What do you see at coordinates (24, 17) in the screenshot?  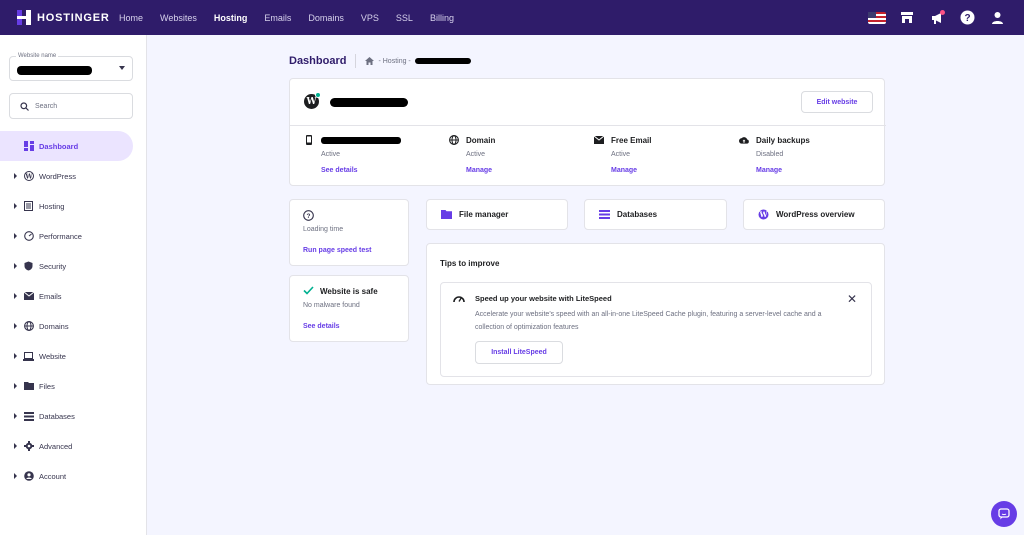 I see `hostinger-logo-icon` at bounding box center [24, 17].